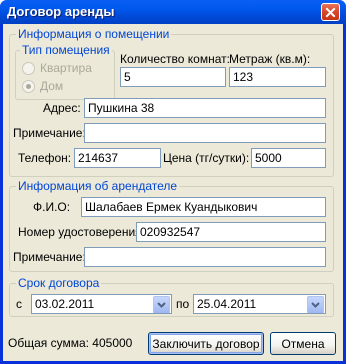  I want to click on total-sum-label: Общая сумма: 405000, so click(70, 343).